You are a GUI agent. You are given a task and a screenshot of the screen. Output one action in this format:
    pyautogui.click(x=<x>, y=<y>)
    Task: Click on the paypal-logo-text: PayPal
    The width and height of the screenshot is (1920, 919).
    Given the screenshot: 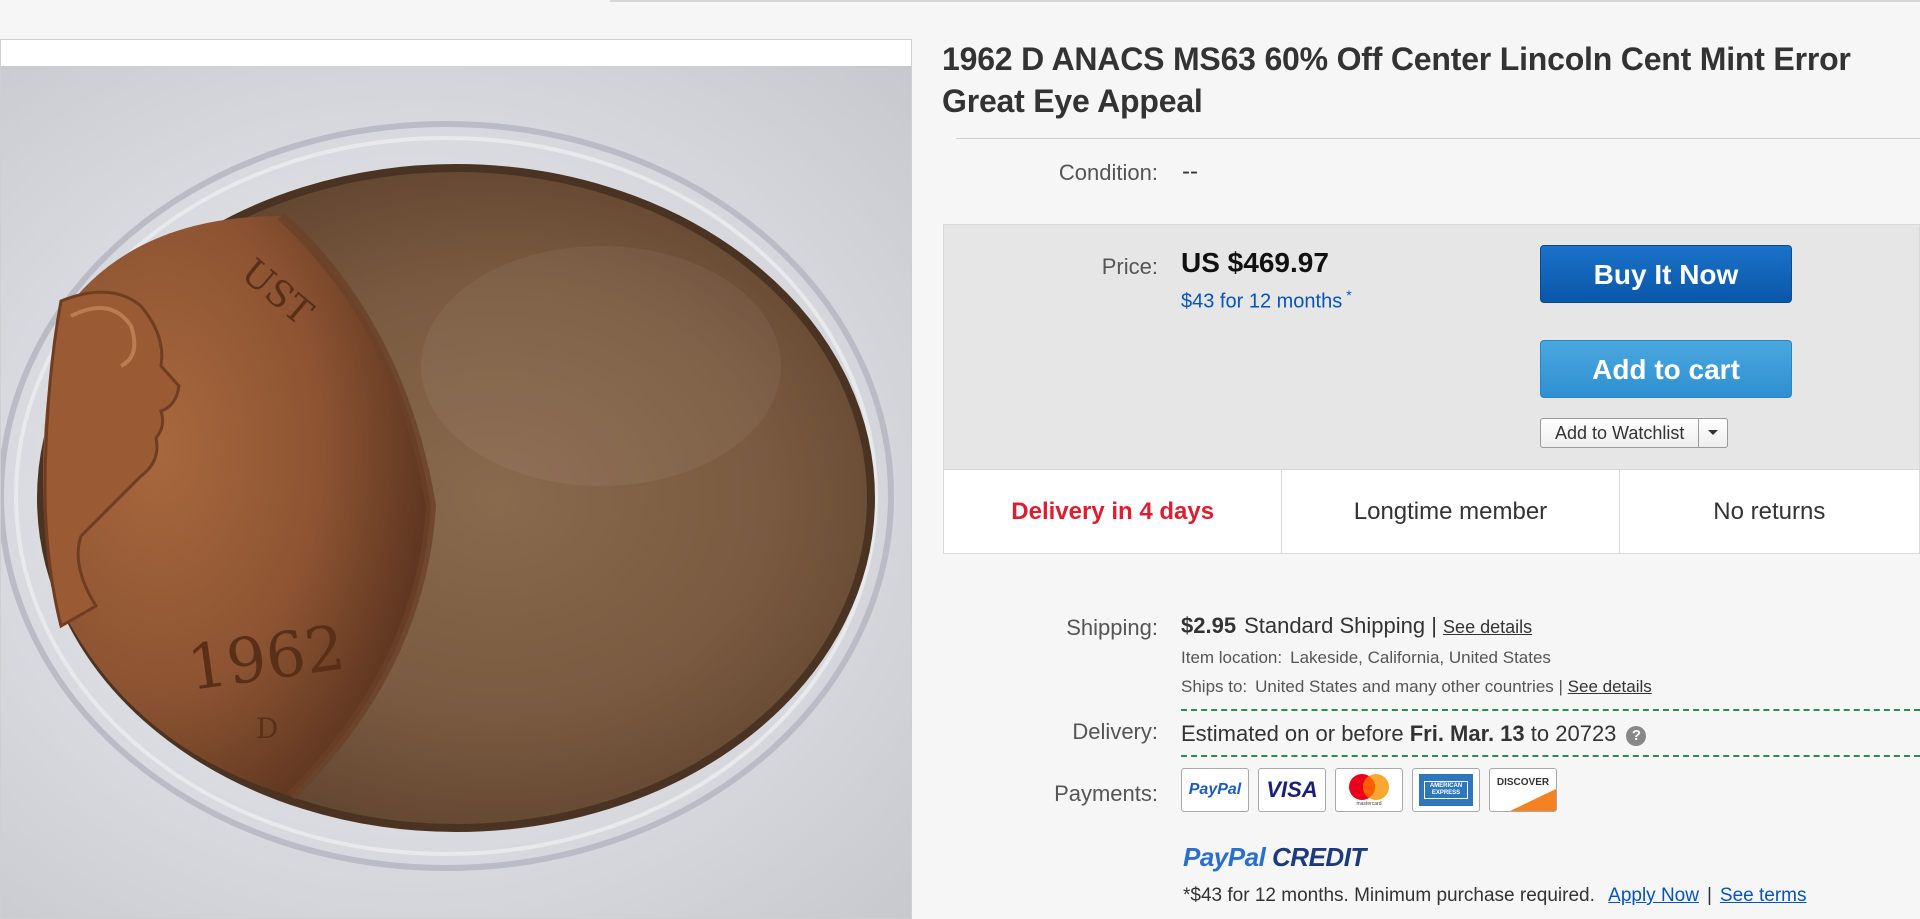 What is the action you would take?
    pyautogui.click(x=1215, y=789)
    